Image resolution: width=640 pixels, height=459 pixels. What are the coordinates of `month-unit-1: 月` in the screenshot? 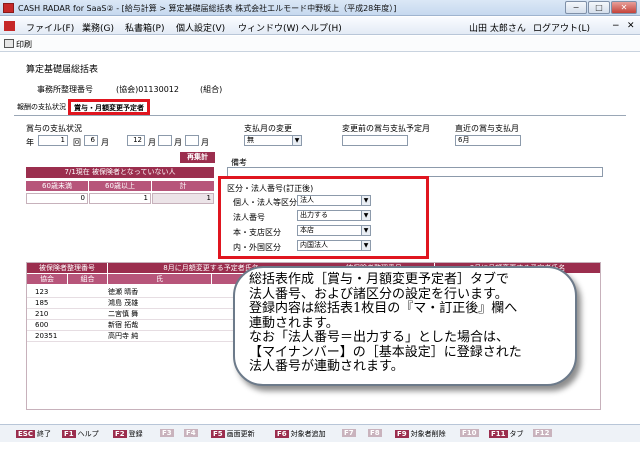 It's located at (105, 142).